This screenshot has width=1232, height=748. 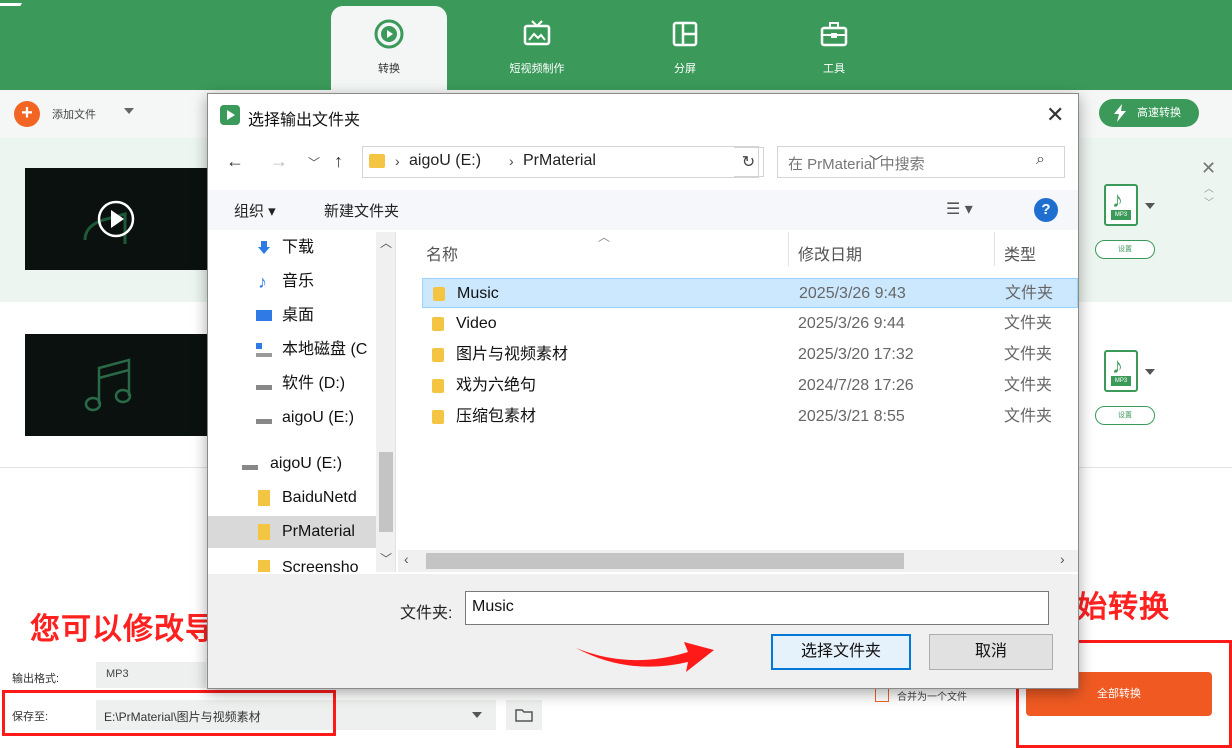 What do you see at coordinates (537, 48) in the screenshot?
I see `tab-short-video: 短视频制作` at bounding box center [537, 48].